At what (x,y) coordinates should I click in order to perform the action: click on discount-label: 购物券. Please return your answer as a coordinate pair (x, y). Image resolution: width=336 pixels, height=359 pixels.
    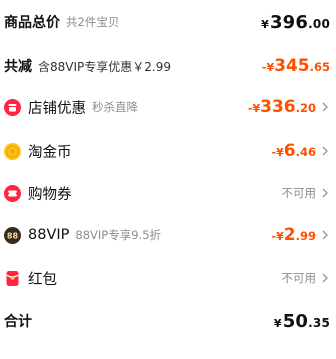
    Looking at the image, I should click on (50, 194).